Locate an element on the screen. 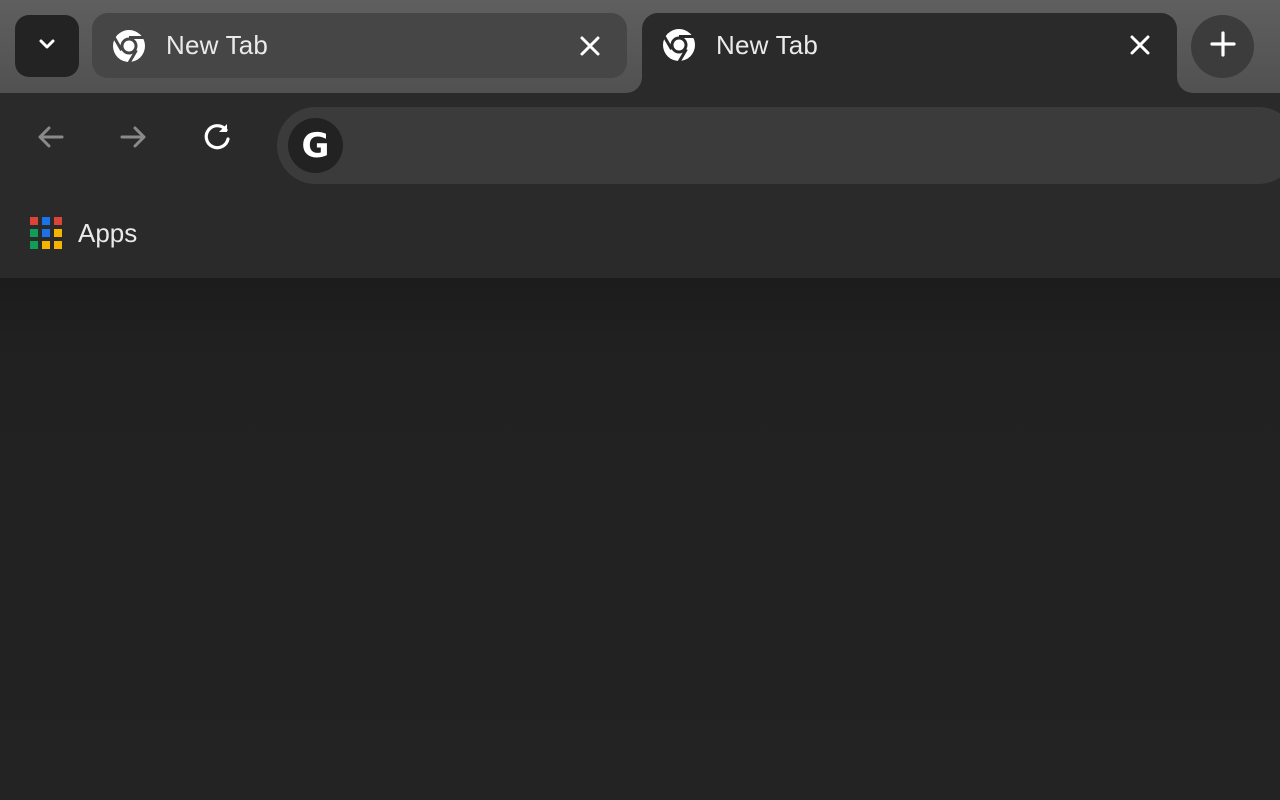  tab-strip: New Tab New Tab is located at coordinates (640, 46).